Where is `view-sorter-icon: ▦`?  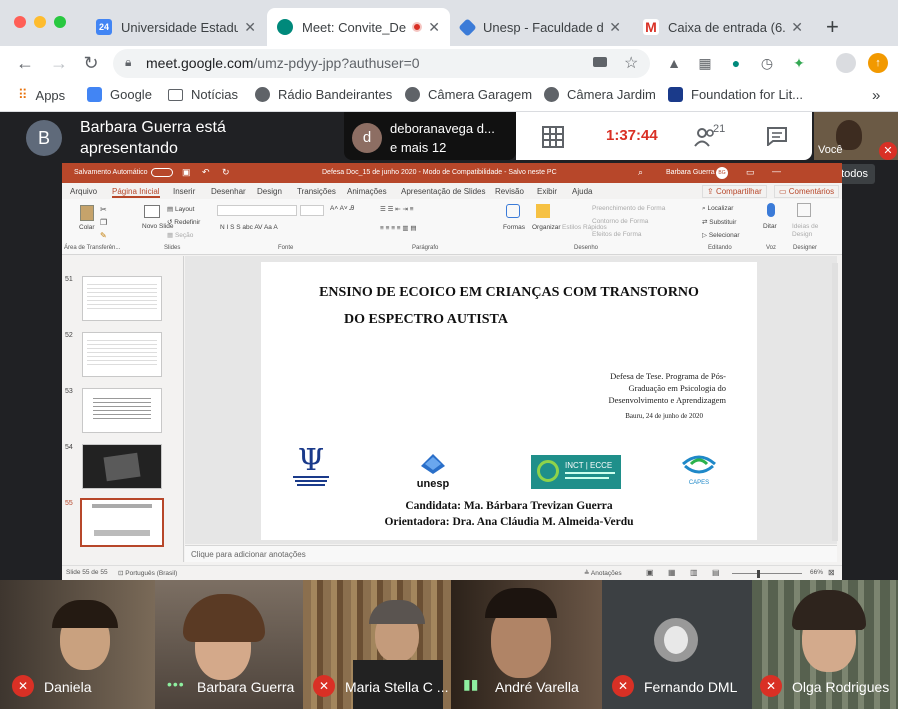 view-sorter-icon: ▦ is located at coordinates (672, 572).